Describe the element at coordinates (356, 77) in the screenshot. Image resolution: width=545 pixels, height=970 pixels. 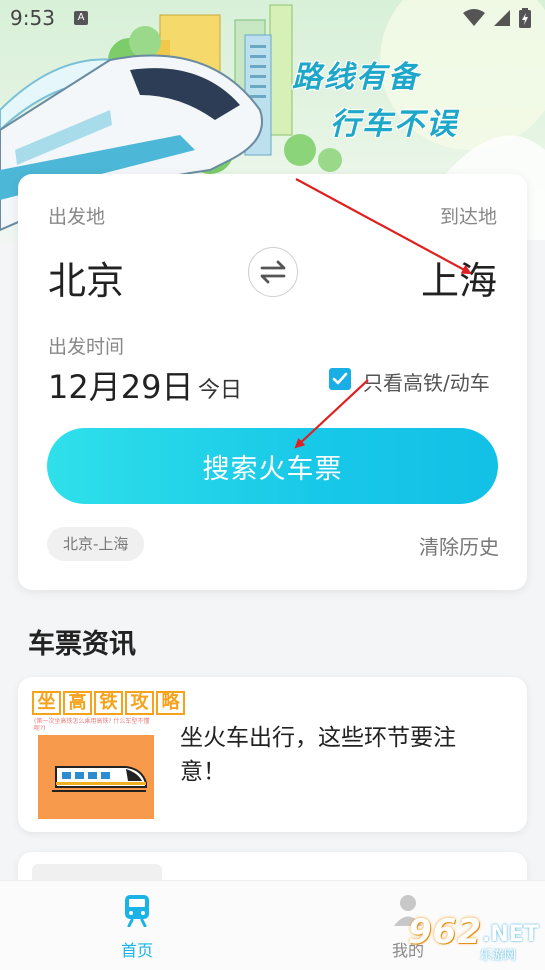
I see `banner-slogan-line1: 路线有备` at that location.